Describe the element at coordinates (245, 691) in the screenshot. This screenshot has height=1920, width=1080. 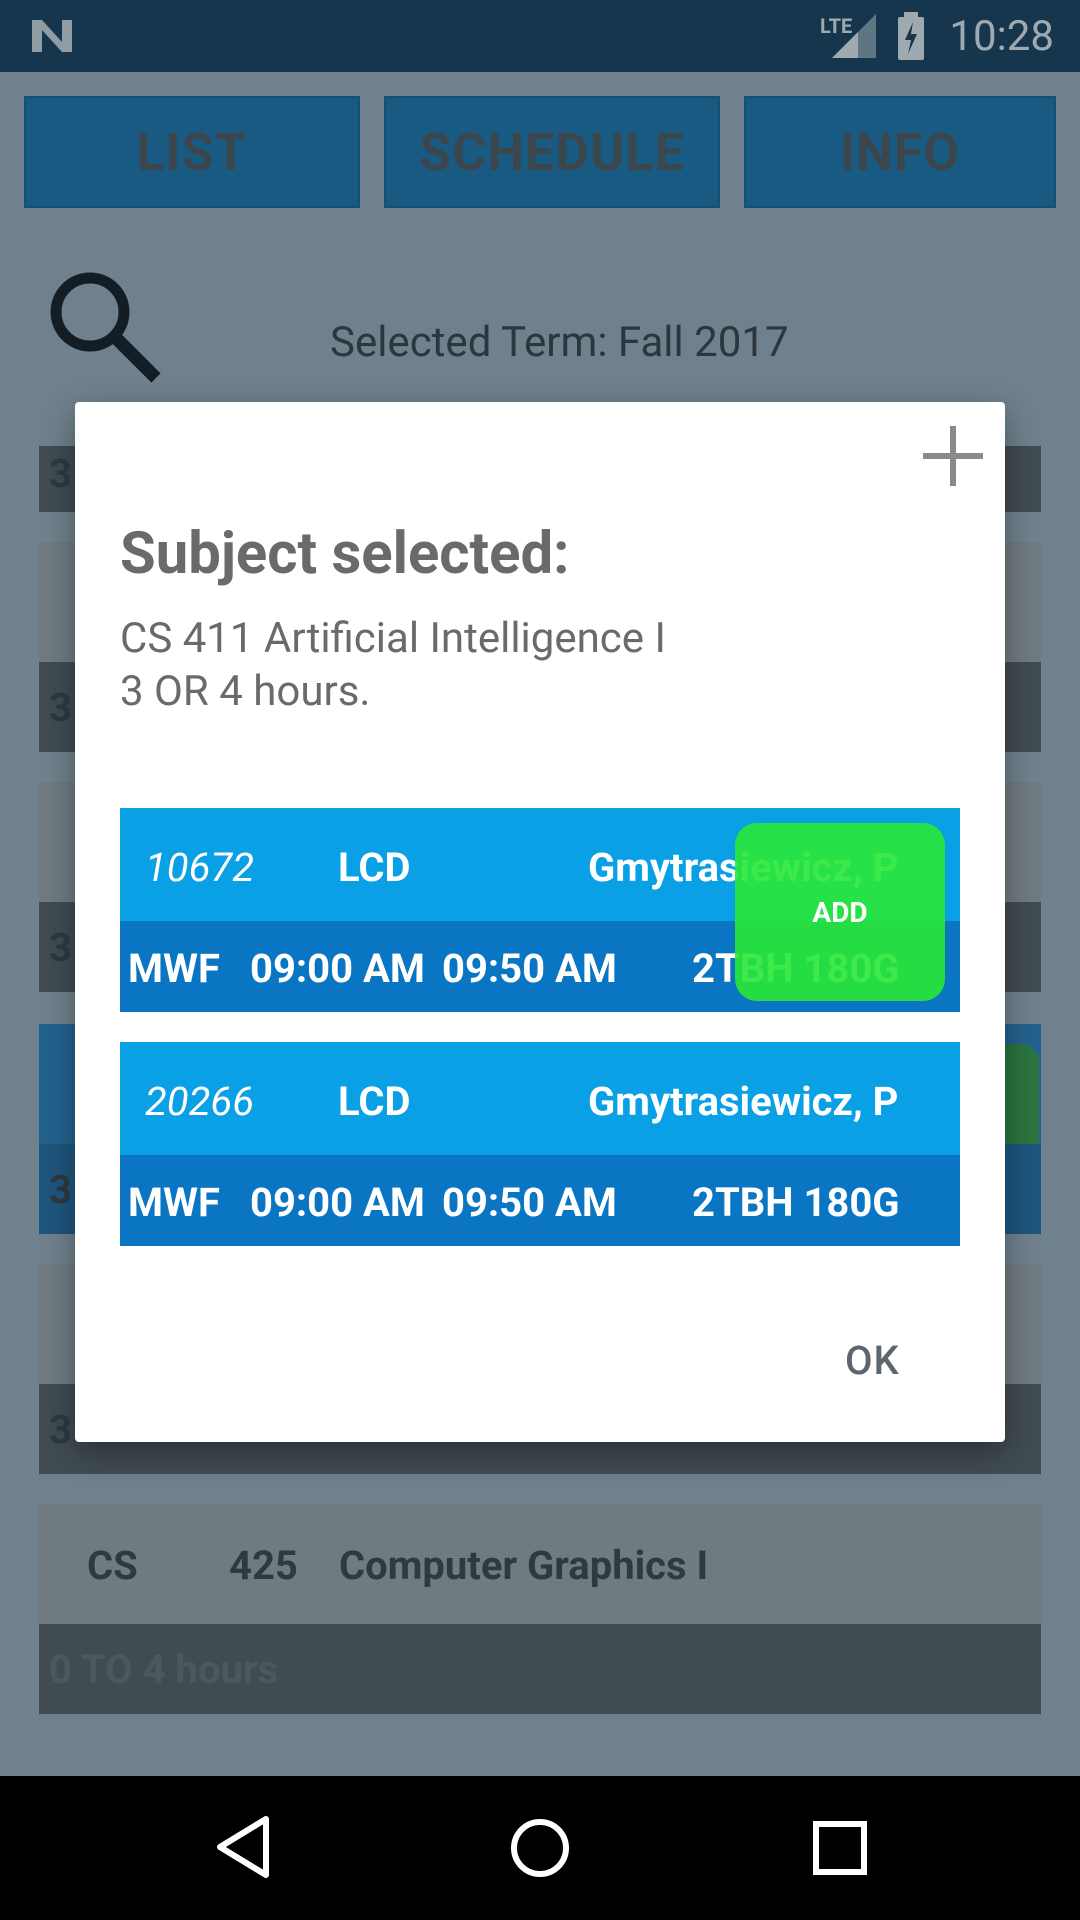
I see `subject-hours: 3 OR 4 hours.` at that location.